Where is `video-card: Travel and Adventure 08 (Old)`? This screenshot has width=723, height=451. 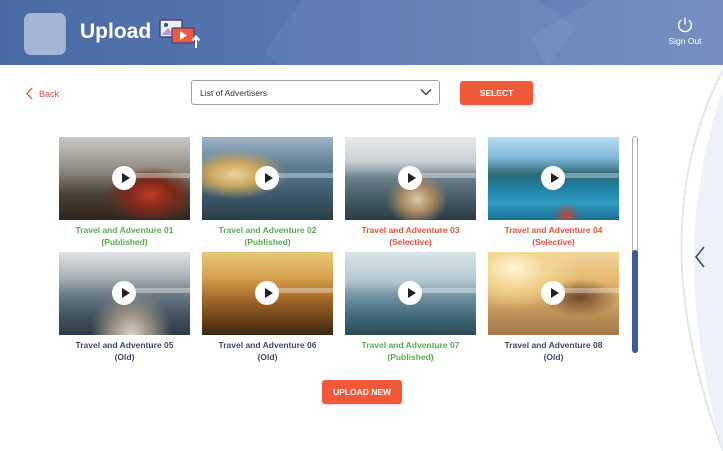 video-card: Travel and Adventure 08 (Old) is located at coordinates (553, 307).